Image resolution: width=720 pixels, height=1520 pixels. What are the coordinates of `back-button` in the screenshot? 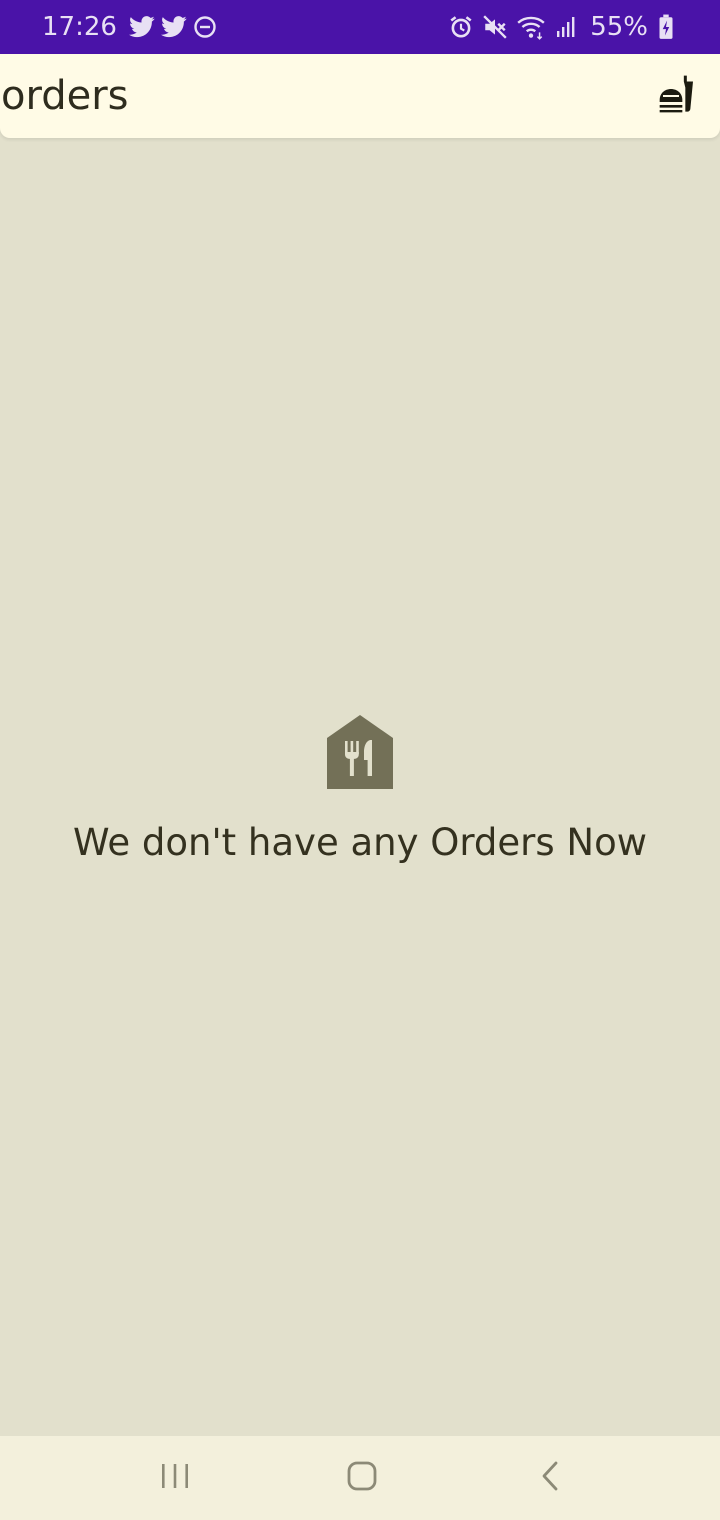 It's located at (550, 1478).